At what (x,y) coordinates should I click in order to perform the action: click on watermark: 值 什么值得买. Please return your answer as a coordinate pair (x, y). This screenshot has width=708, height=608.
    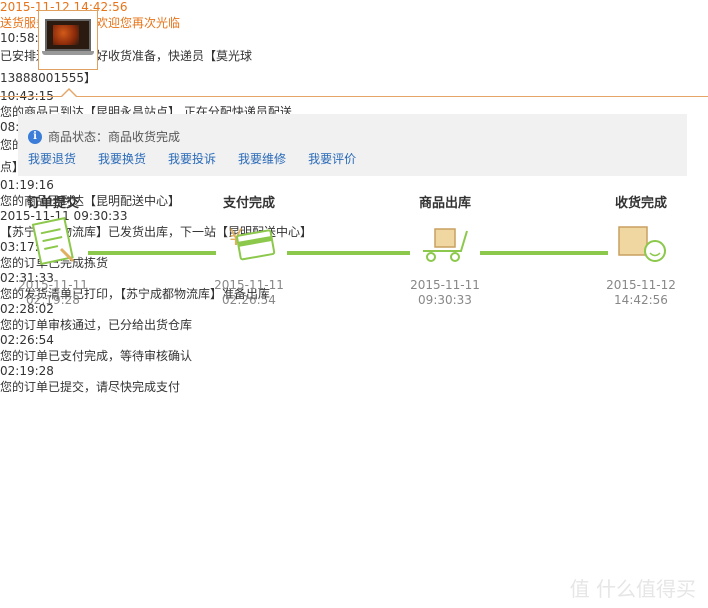
    Looking at the image, I should click on (633, 587).